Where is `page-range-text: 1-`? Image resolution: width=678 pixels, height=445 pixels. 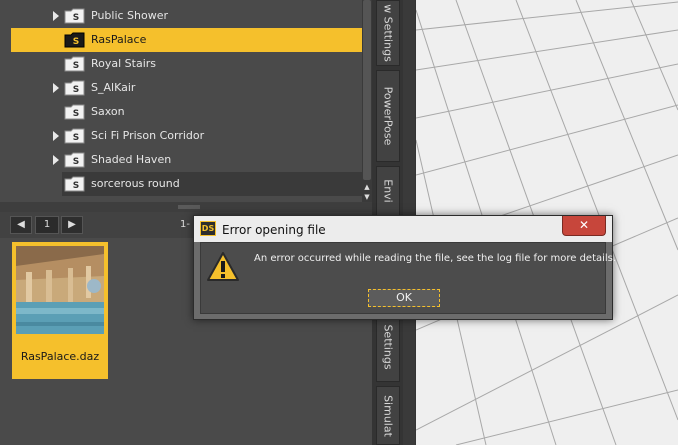 page-range-text: 1- is located at coordinates (185, 224).